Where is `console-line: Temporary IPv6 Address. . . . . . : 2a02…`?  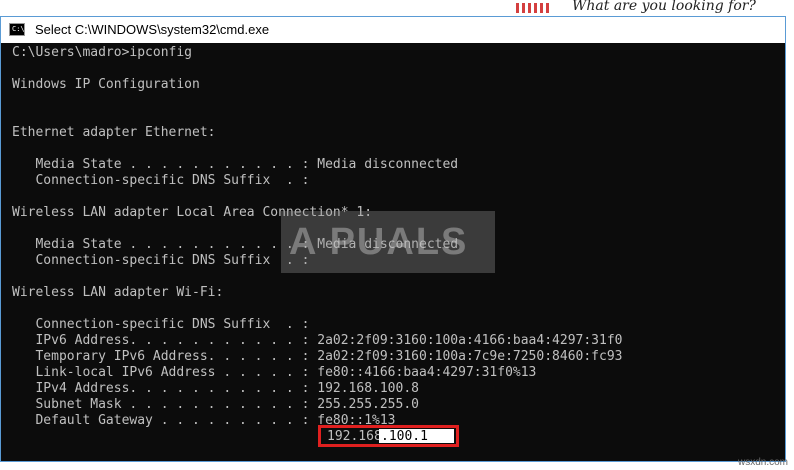 console-line: Temporary IPv6 Address. . . . . . : 2a02… is located at coordinates (317, 356).